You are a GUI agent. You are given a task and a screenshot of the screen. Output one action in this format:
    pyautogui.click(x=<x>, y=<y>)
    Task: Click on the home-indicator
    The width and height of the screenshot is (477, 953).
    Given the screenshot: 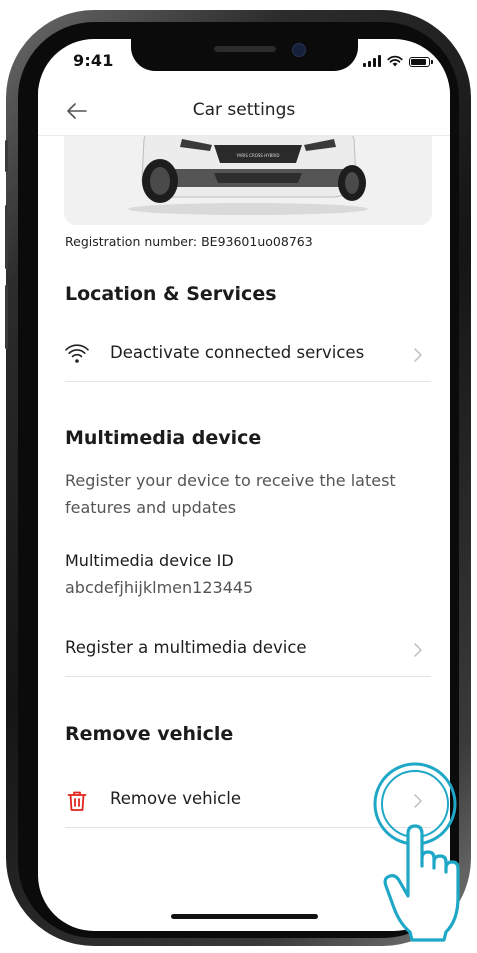 What is the action you would take?
    pyautogui.click(x=244, y=916)
    